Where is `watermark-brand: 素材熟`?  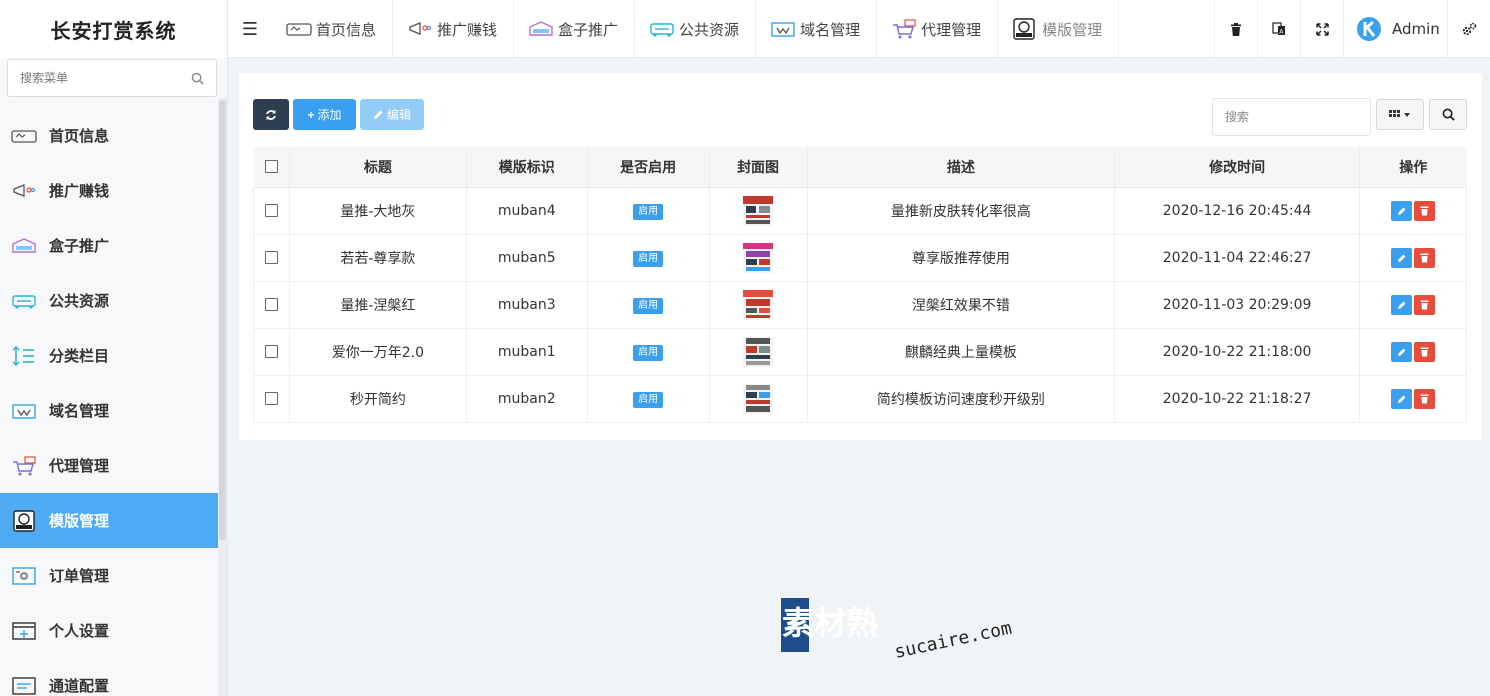
watermark-brand: 素材熟 is located at coordinates (830, 623).